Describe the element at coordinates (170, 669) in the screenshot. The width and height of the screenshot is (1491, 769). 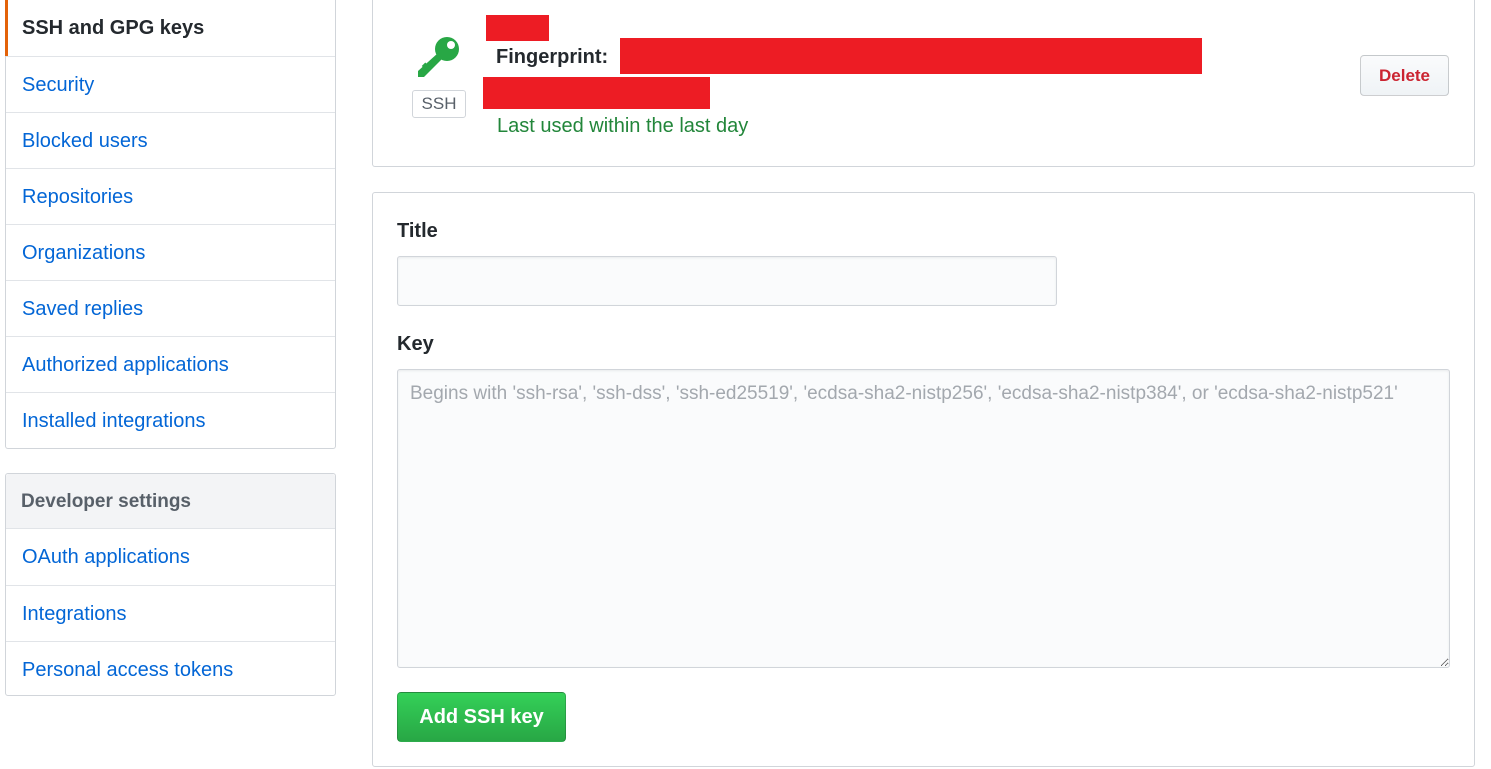
I see `sidebar-item-personal-access-tokens: Personal access tokens` at that location.